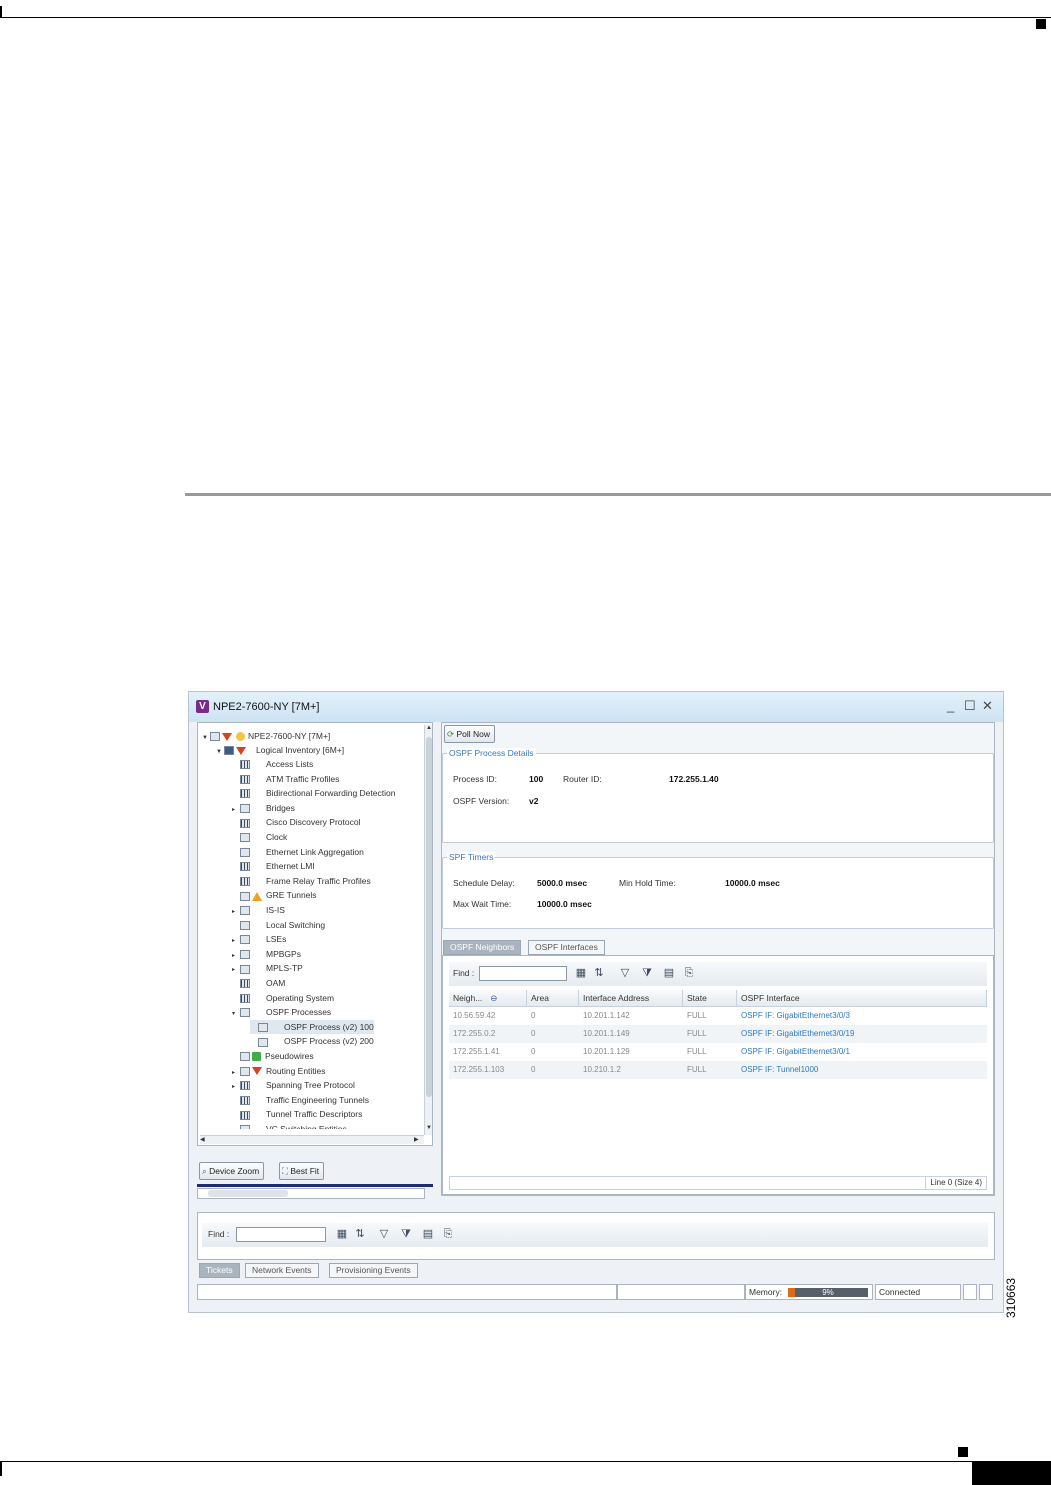 This screenshot has height=1485, width=1051. Describe the element at coordinates (553, 998) in the screenshot. I see `column-header: Area` at that location.